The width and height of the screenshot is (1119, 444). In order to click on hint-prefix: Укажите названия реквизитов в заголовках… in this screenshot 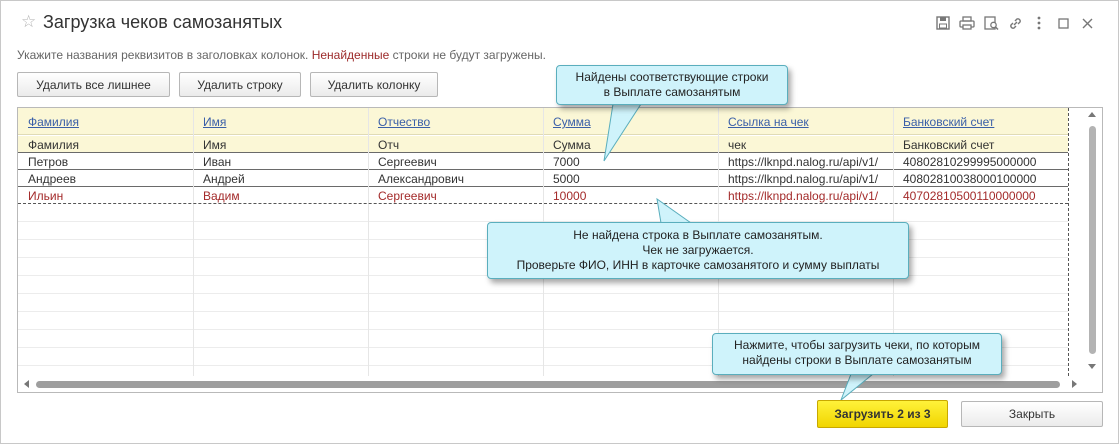, I will do `click(164, 55)`.